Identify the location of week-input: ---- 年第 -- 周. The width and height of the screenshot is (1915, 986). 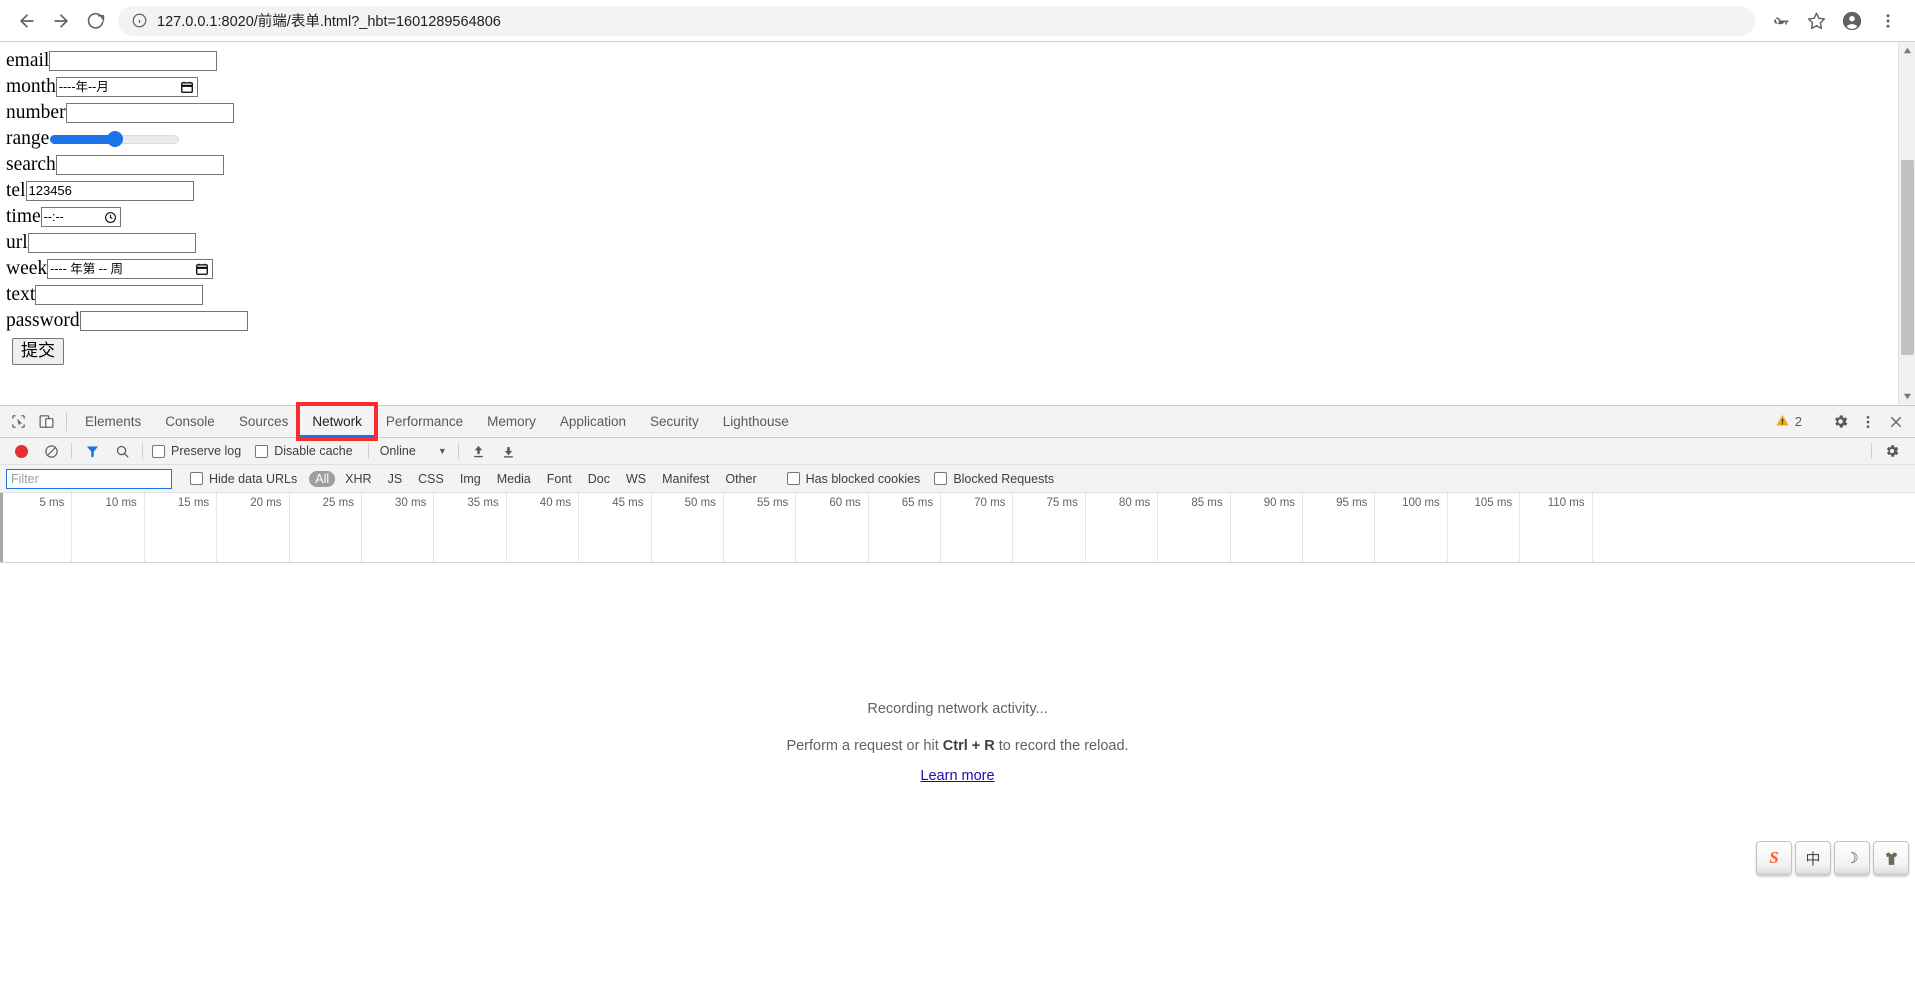
(130, 269).